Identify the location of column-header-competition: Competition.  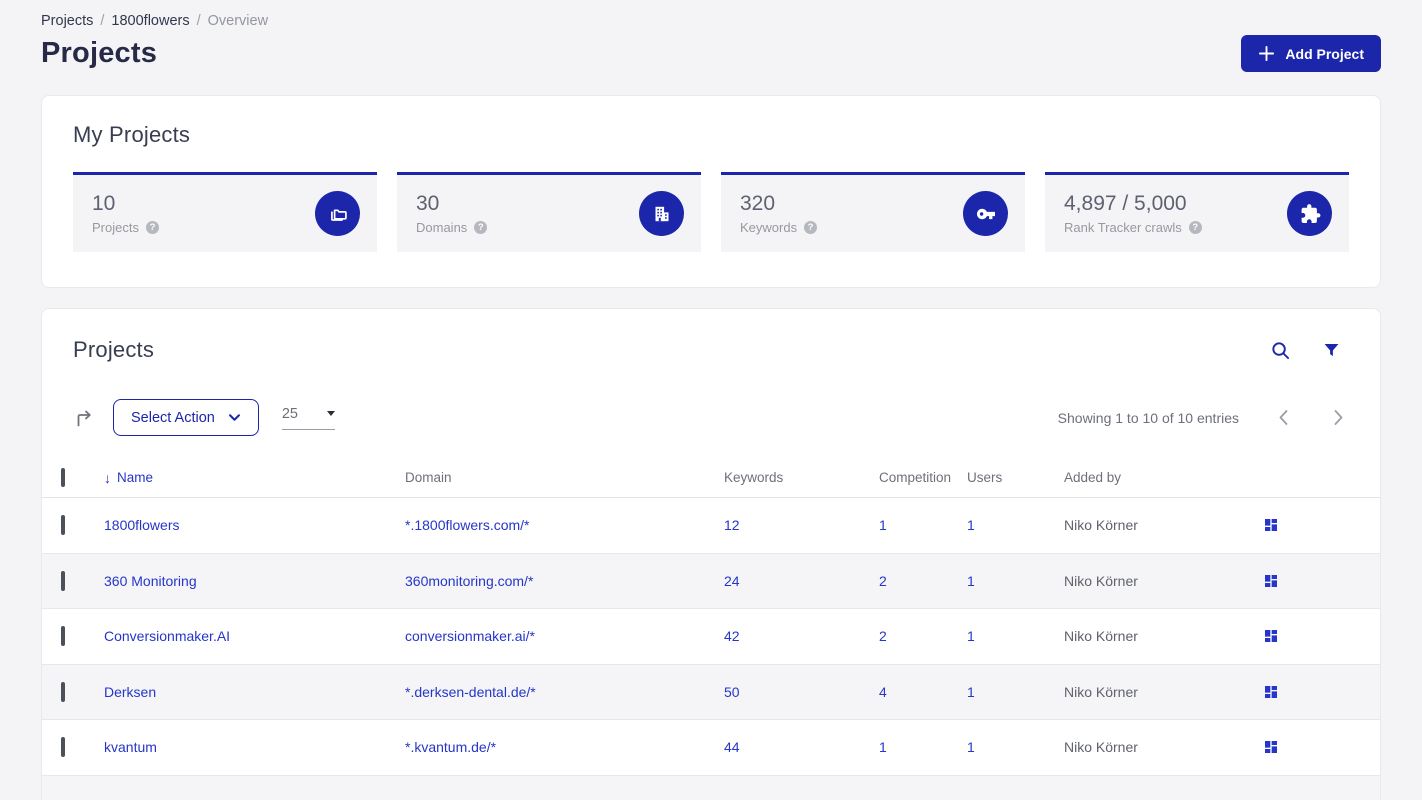
(923, 477).